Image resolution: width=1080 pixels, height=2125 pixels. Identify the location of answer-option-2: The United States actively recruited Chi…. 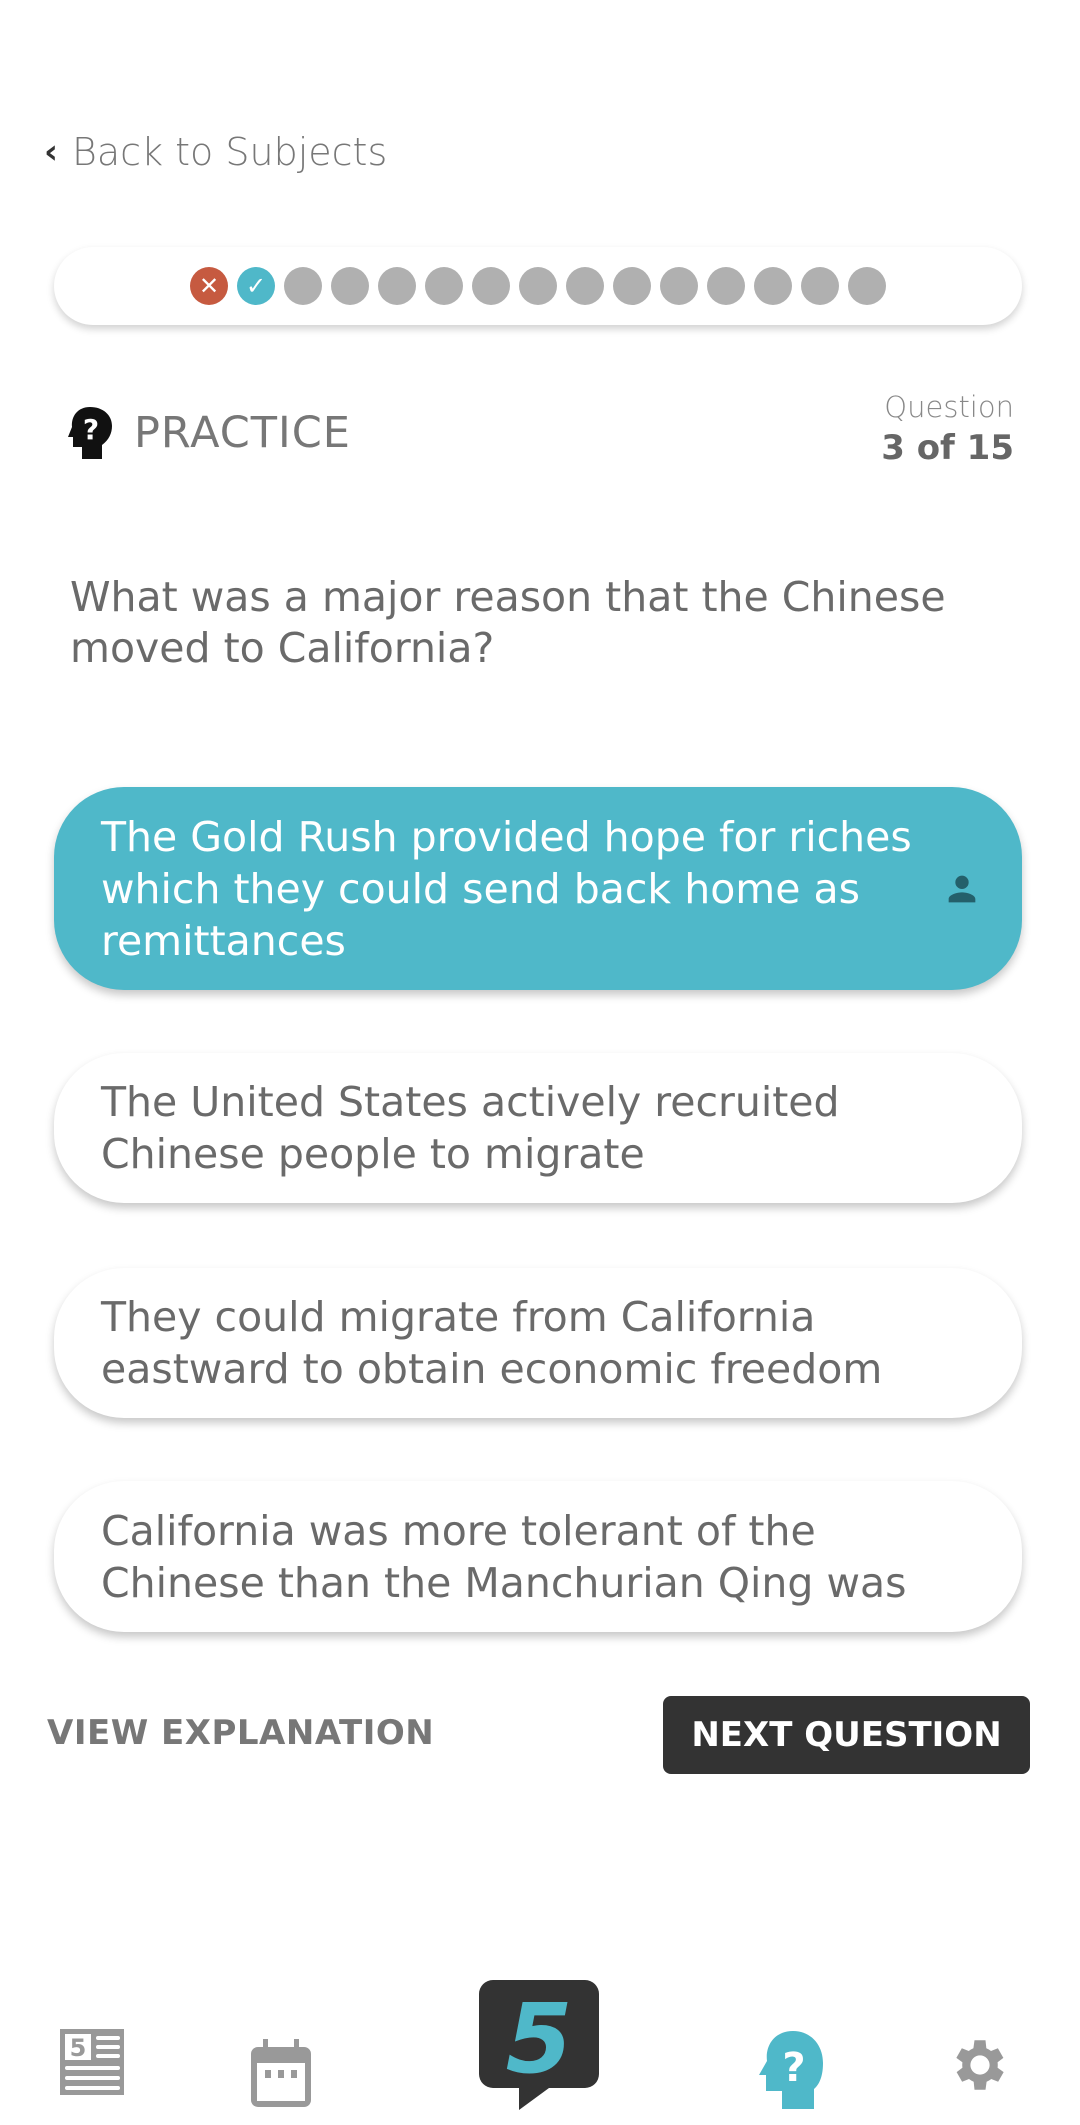
(538, 1128).